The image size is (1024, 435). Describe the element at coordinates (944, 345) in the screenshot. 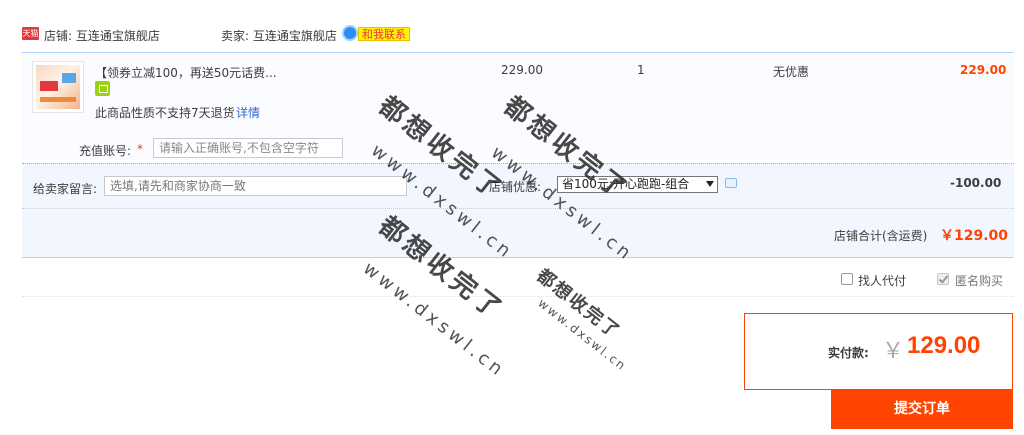

I see `actual-payment-amount: 129.00` at that location.